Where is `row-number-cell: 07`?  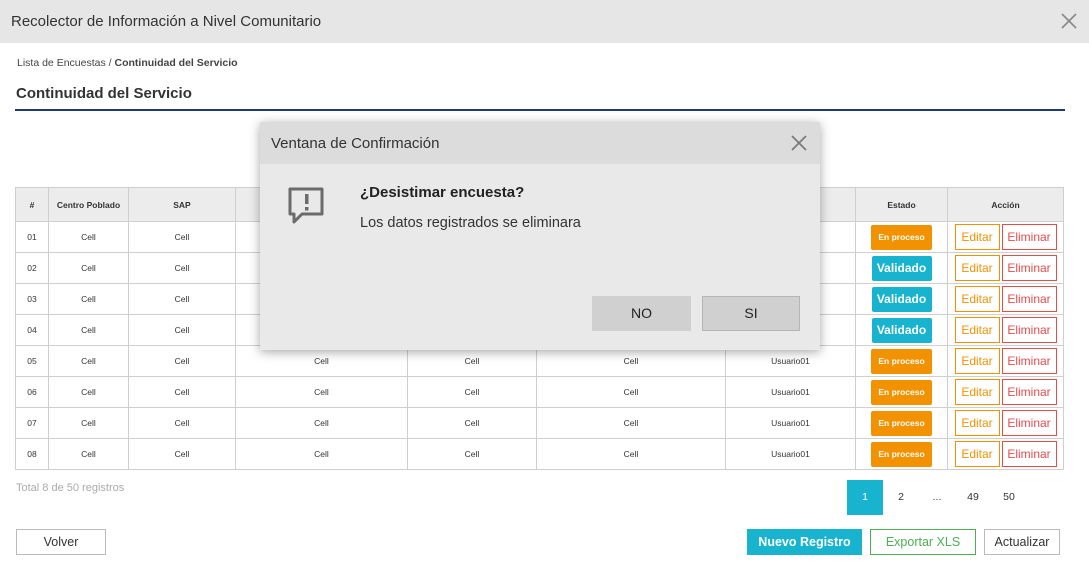 row-number-cell: 07 is located at coordinates (32, 423).